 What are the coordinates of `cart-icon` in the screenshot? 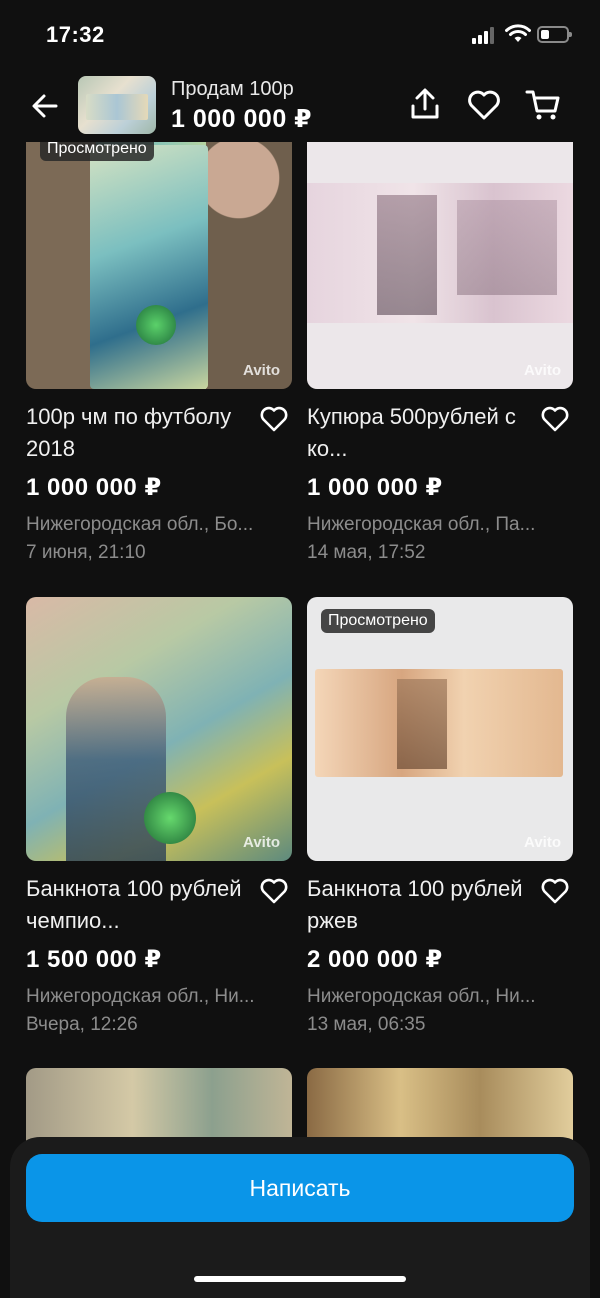 It's located at (543, 105).